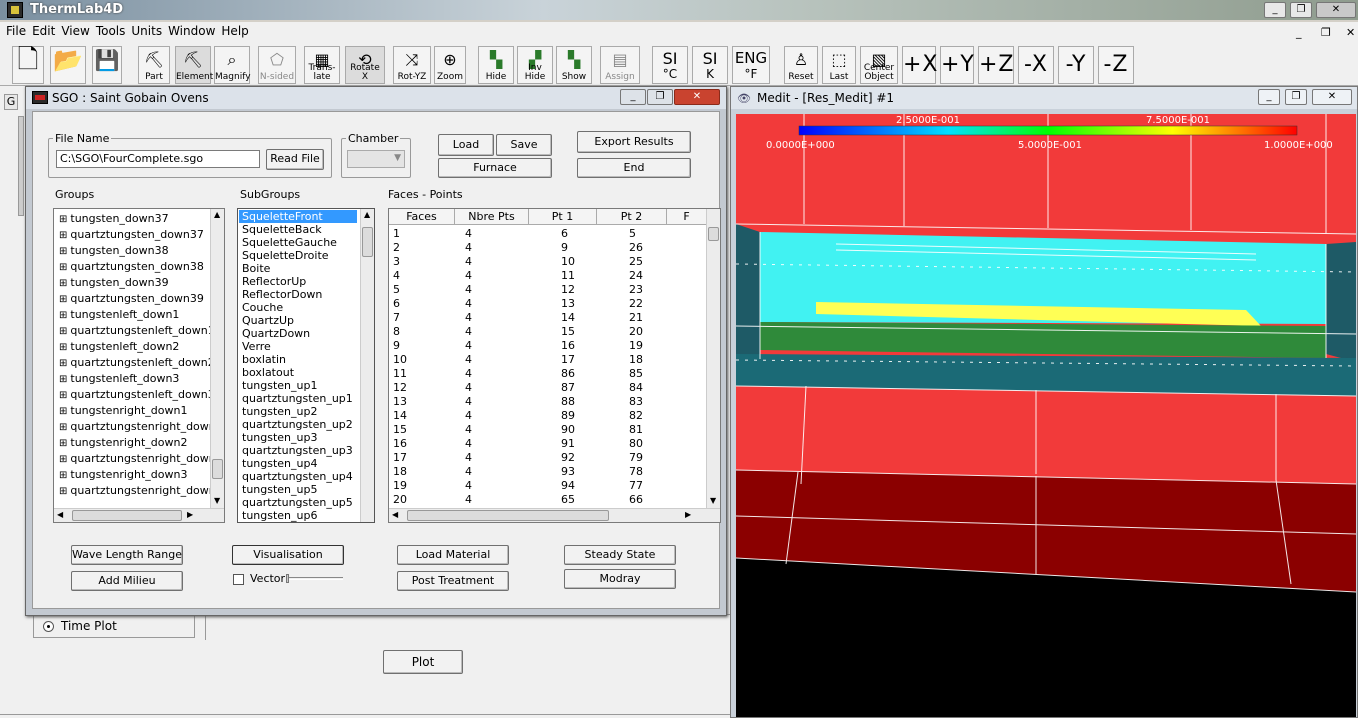 Image resolution: width=1358 pixels, height=718 pixels. What do you see at coordinates (548, 248) in the screenshot?
I see `table-row: 2 4 9 26` at bounding box center [548, 248].